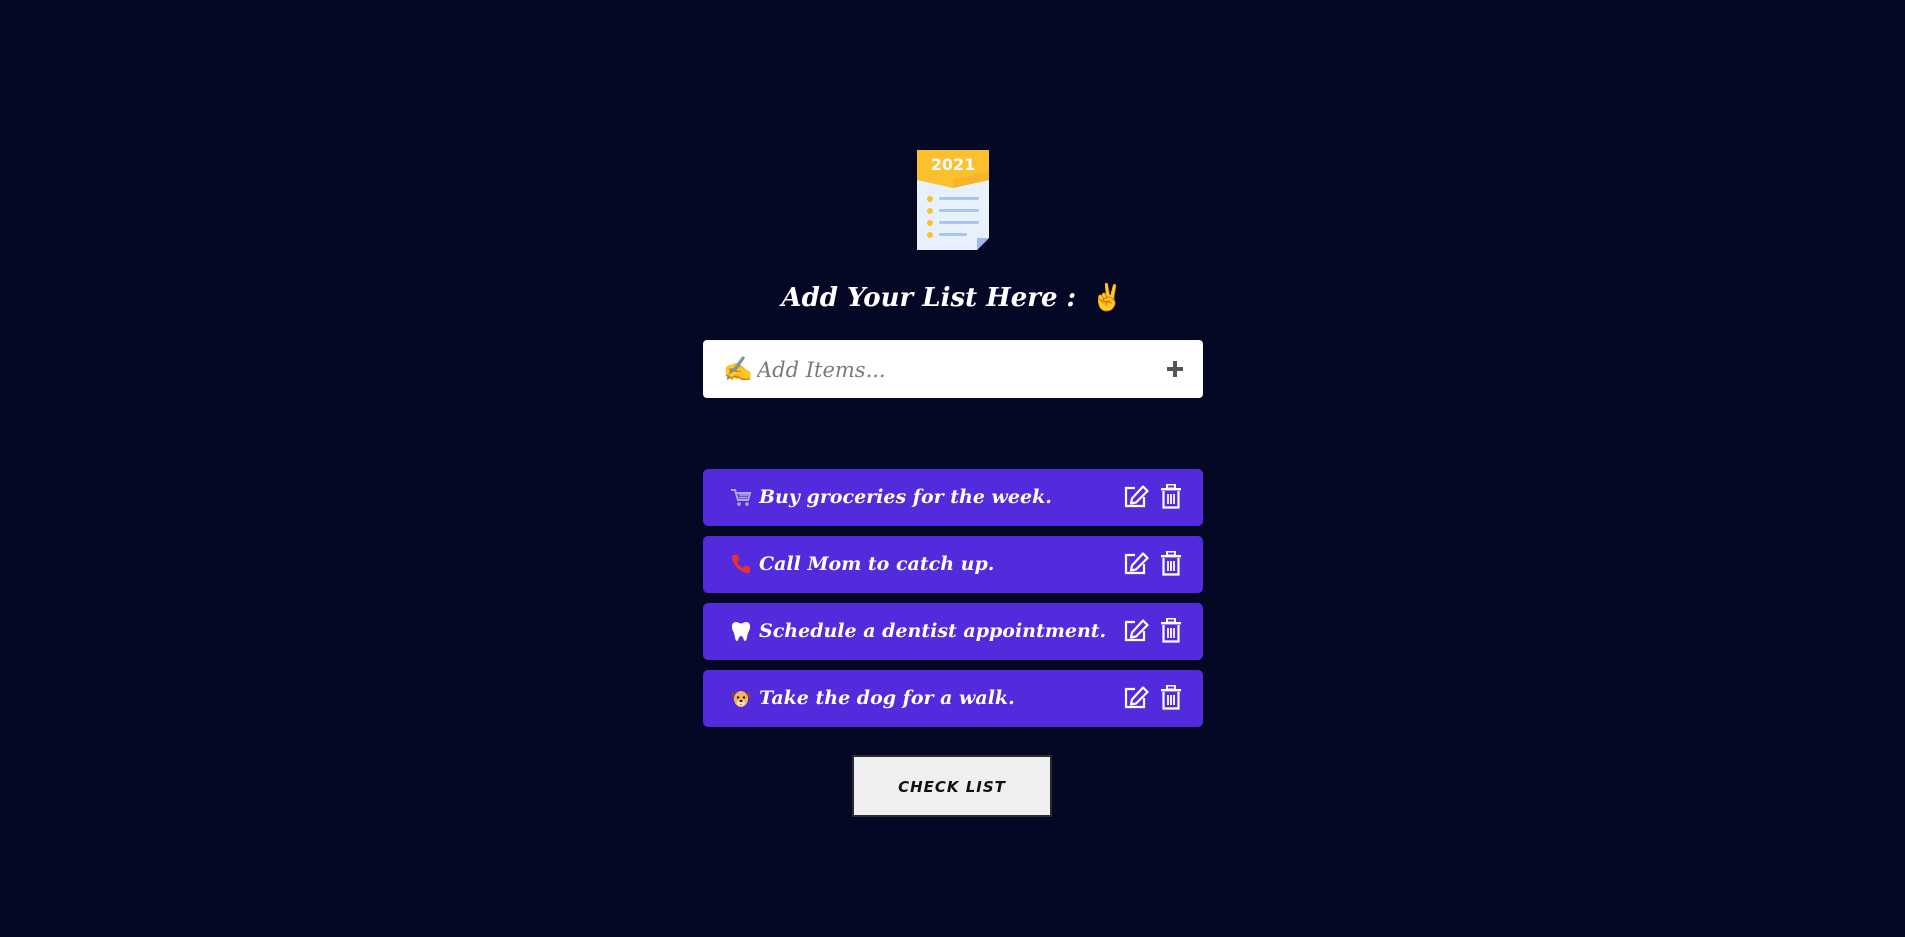  I want to click on telephone-icon, so click(741, 564).